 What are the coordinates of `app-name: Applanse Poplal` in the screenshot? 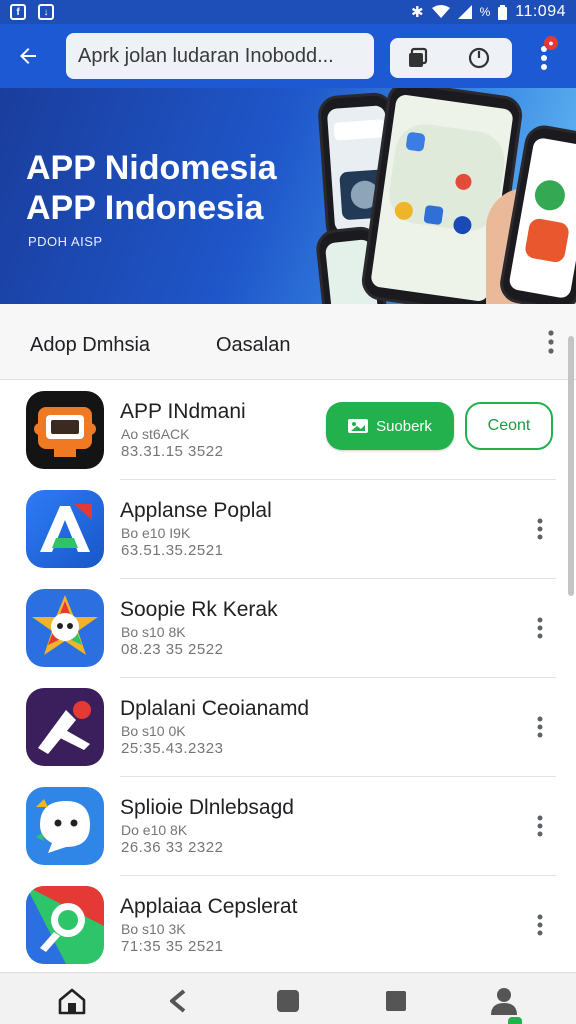 It's located at (196, 510).